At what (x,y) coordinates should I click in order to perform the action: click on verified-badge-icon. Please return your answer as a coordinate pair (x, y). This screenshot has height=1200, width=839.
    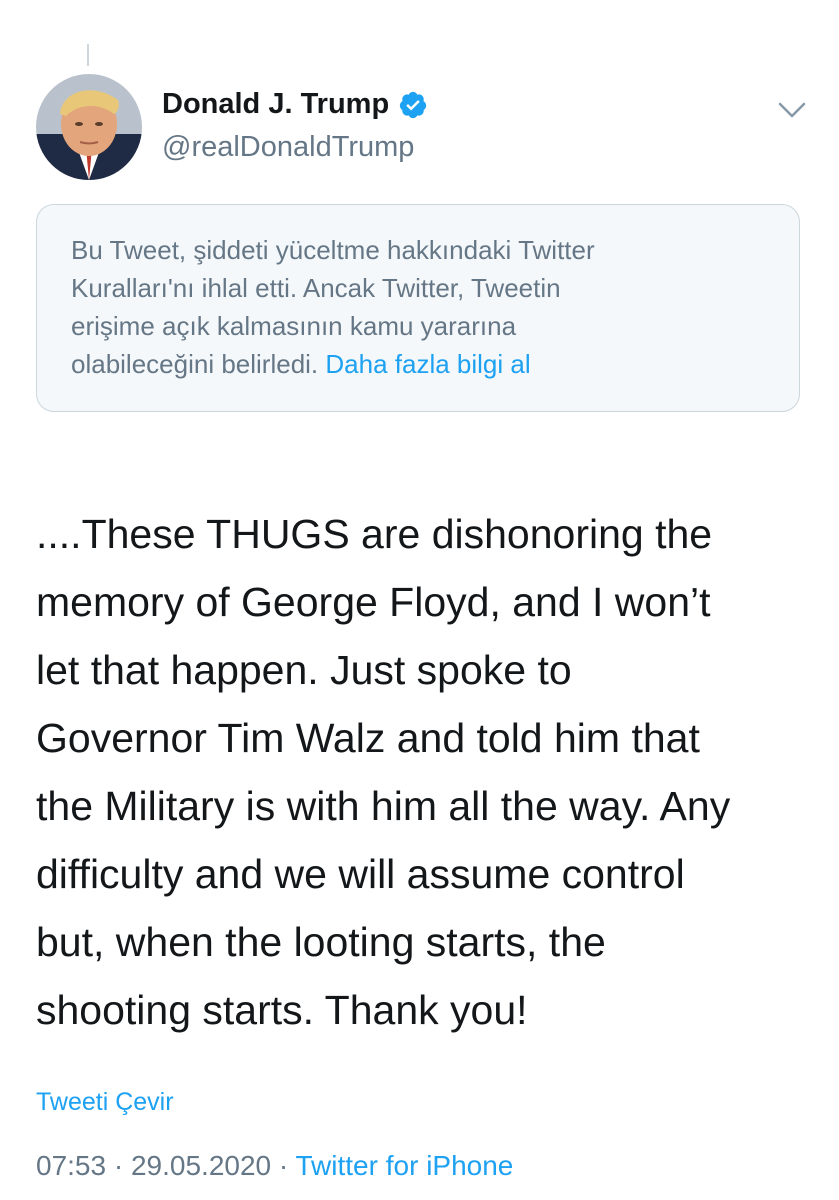
    Looking at the image, I should click on (413, 105).